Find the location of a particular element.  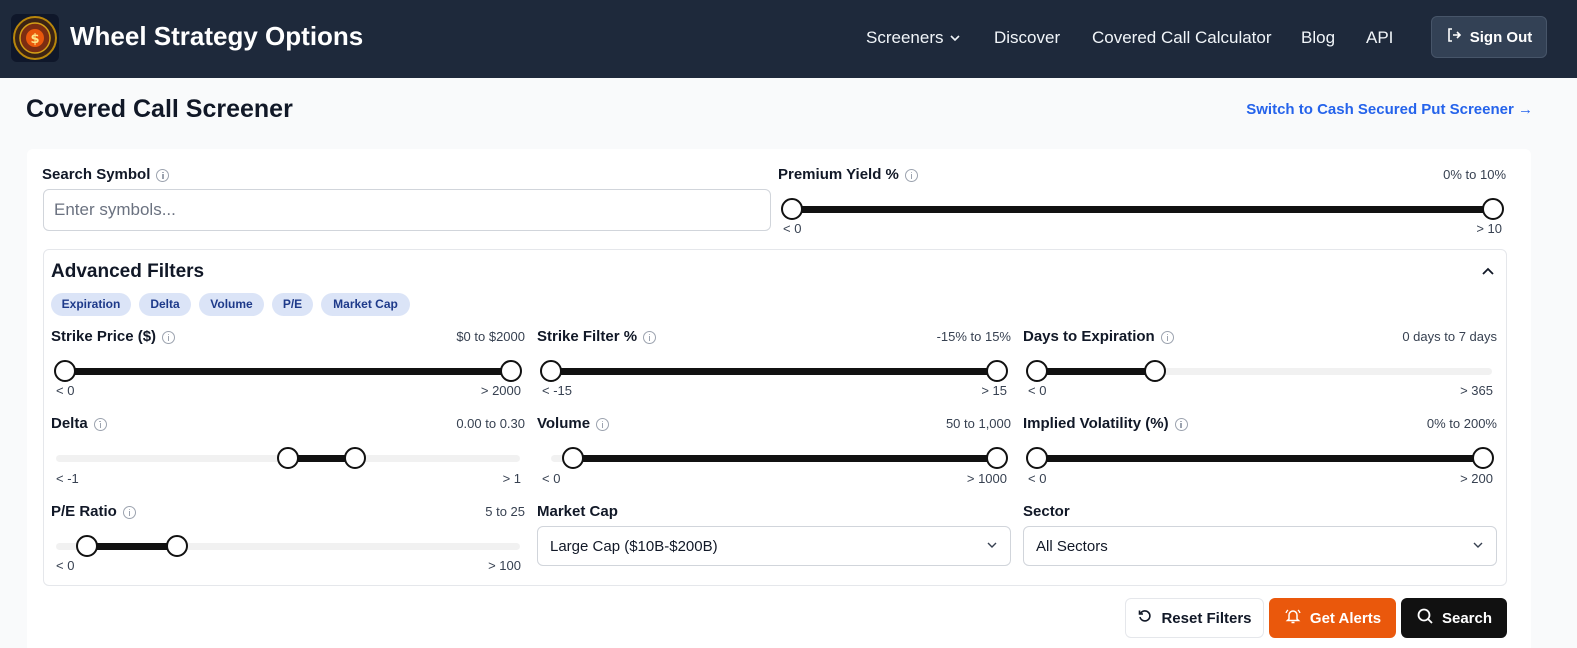

strike-price-label: Strike Price ($) is located at coordinates (113, 337).